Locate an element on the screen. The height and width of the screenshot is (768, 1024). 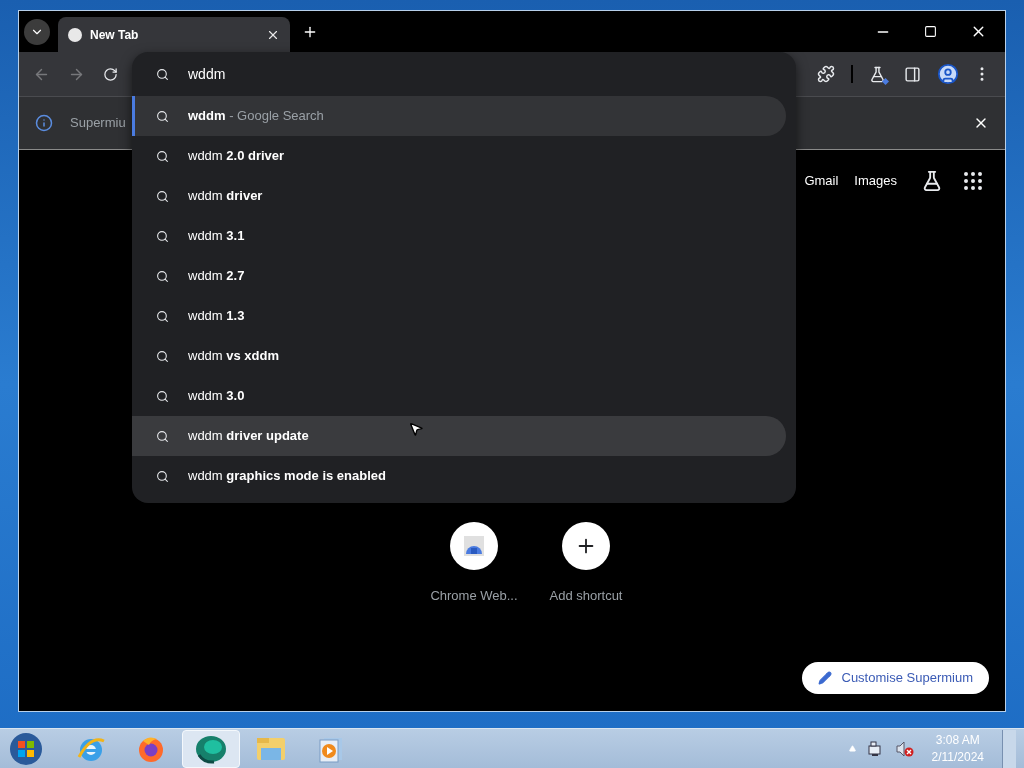
maximize-icon is located at coordinates (930, 31).